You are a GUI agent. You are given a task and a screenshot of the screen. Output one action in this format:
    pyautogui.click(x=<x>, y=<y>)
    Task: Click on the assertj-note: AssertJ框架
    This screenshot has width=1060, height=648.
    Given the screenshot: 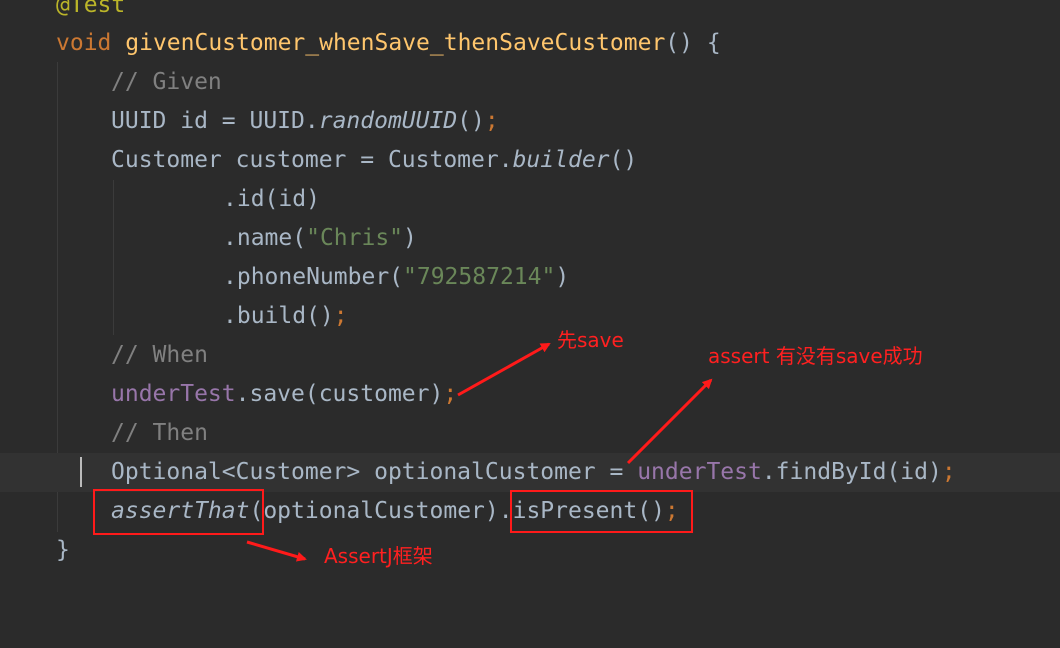 What is the action you would take?
    pyautogui.click(x=378, y=556)
    